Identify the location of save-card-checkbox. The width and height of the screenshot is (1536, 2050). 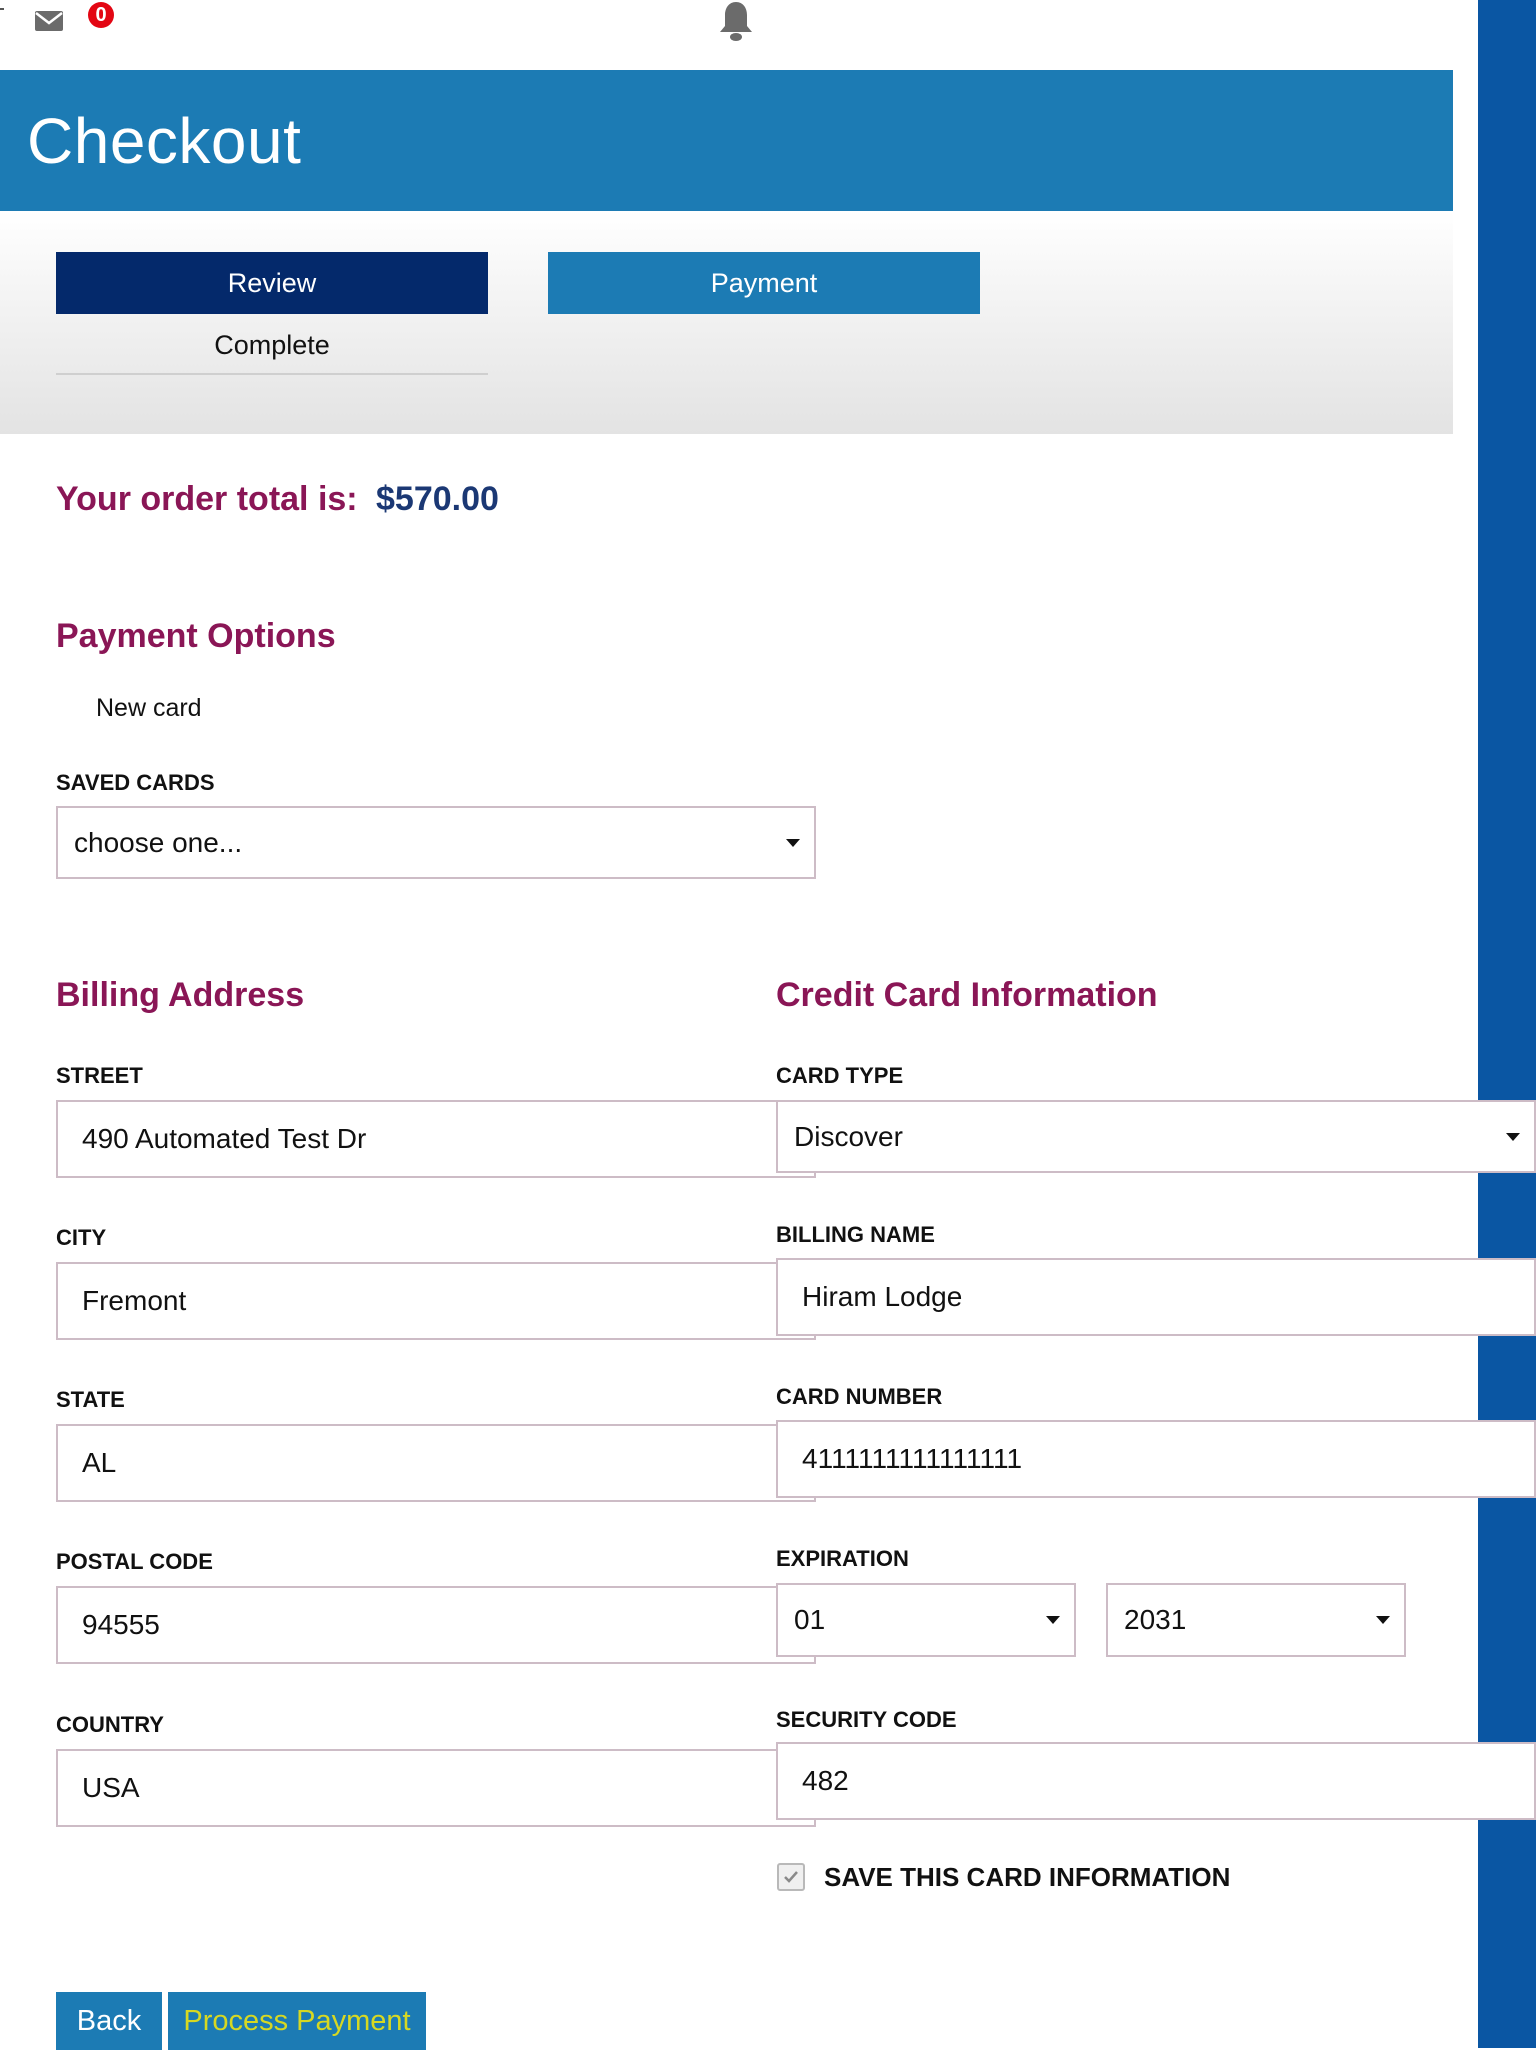
(791, 1877).